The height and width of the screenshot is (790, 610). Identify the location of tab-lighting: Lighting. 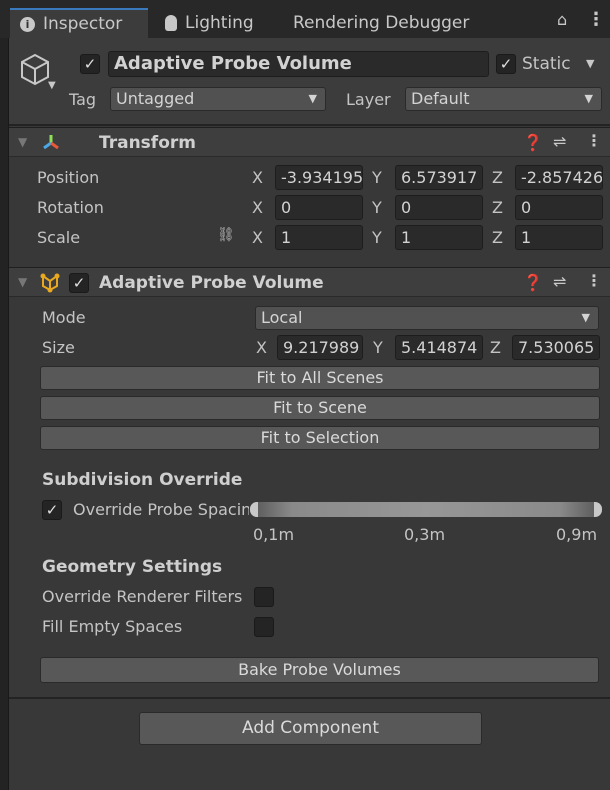
(209, 23).